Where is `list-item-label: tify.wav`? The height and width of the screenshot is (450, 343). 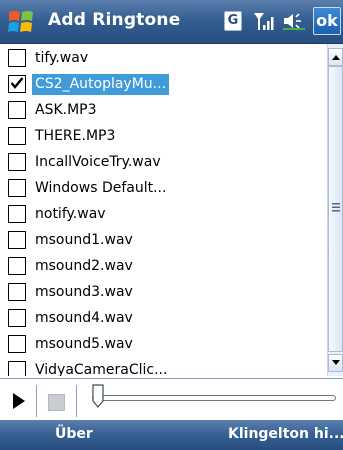 list-item-label: tify.wav is located at coordinates (62, 58).